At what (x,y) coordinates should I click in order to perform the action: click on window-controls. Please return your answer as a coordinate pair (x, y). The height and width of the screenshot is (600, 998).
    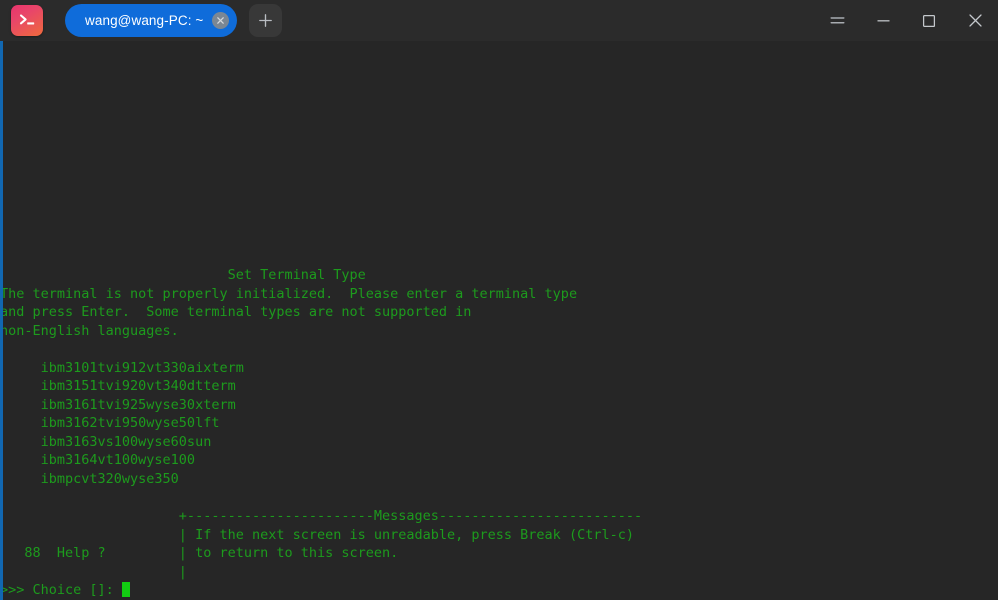
    Looking at the image, I should click on (906, 20).